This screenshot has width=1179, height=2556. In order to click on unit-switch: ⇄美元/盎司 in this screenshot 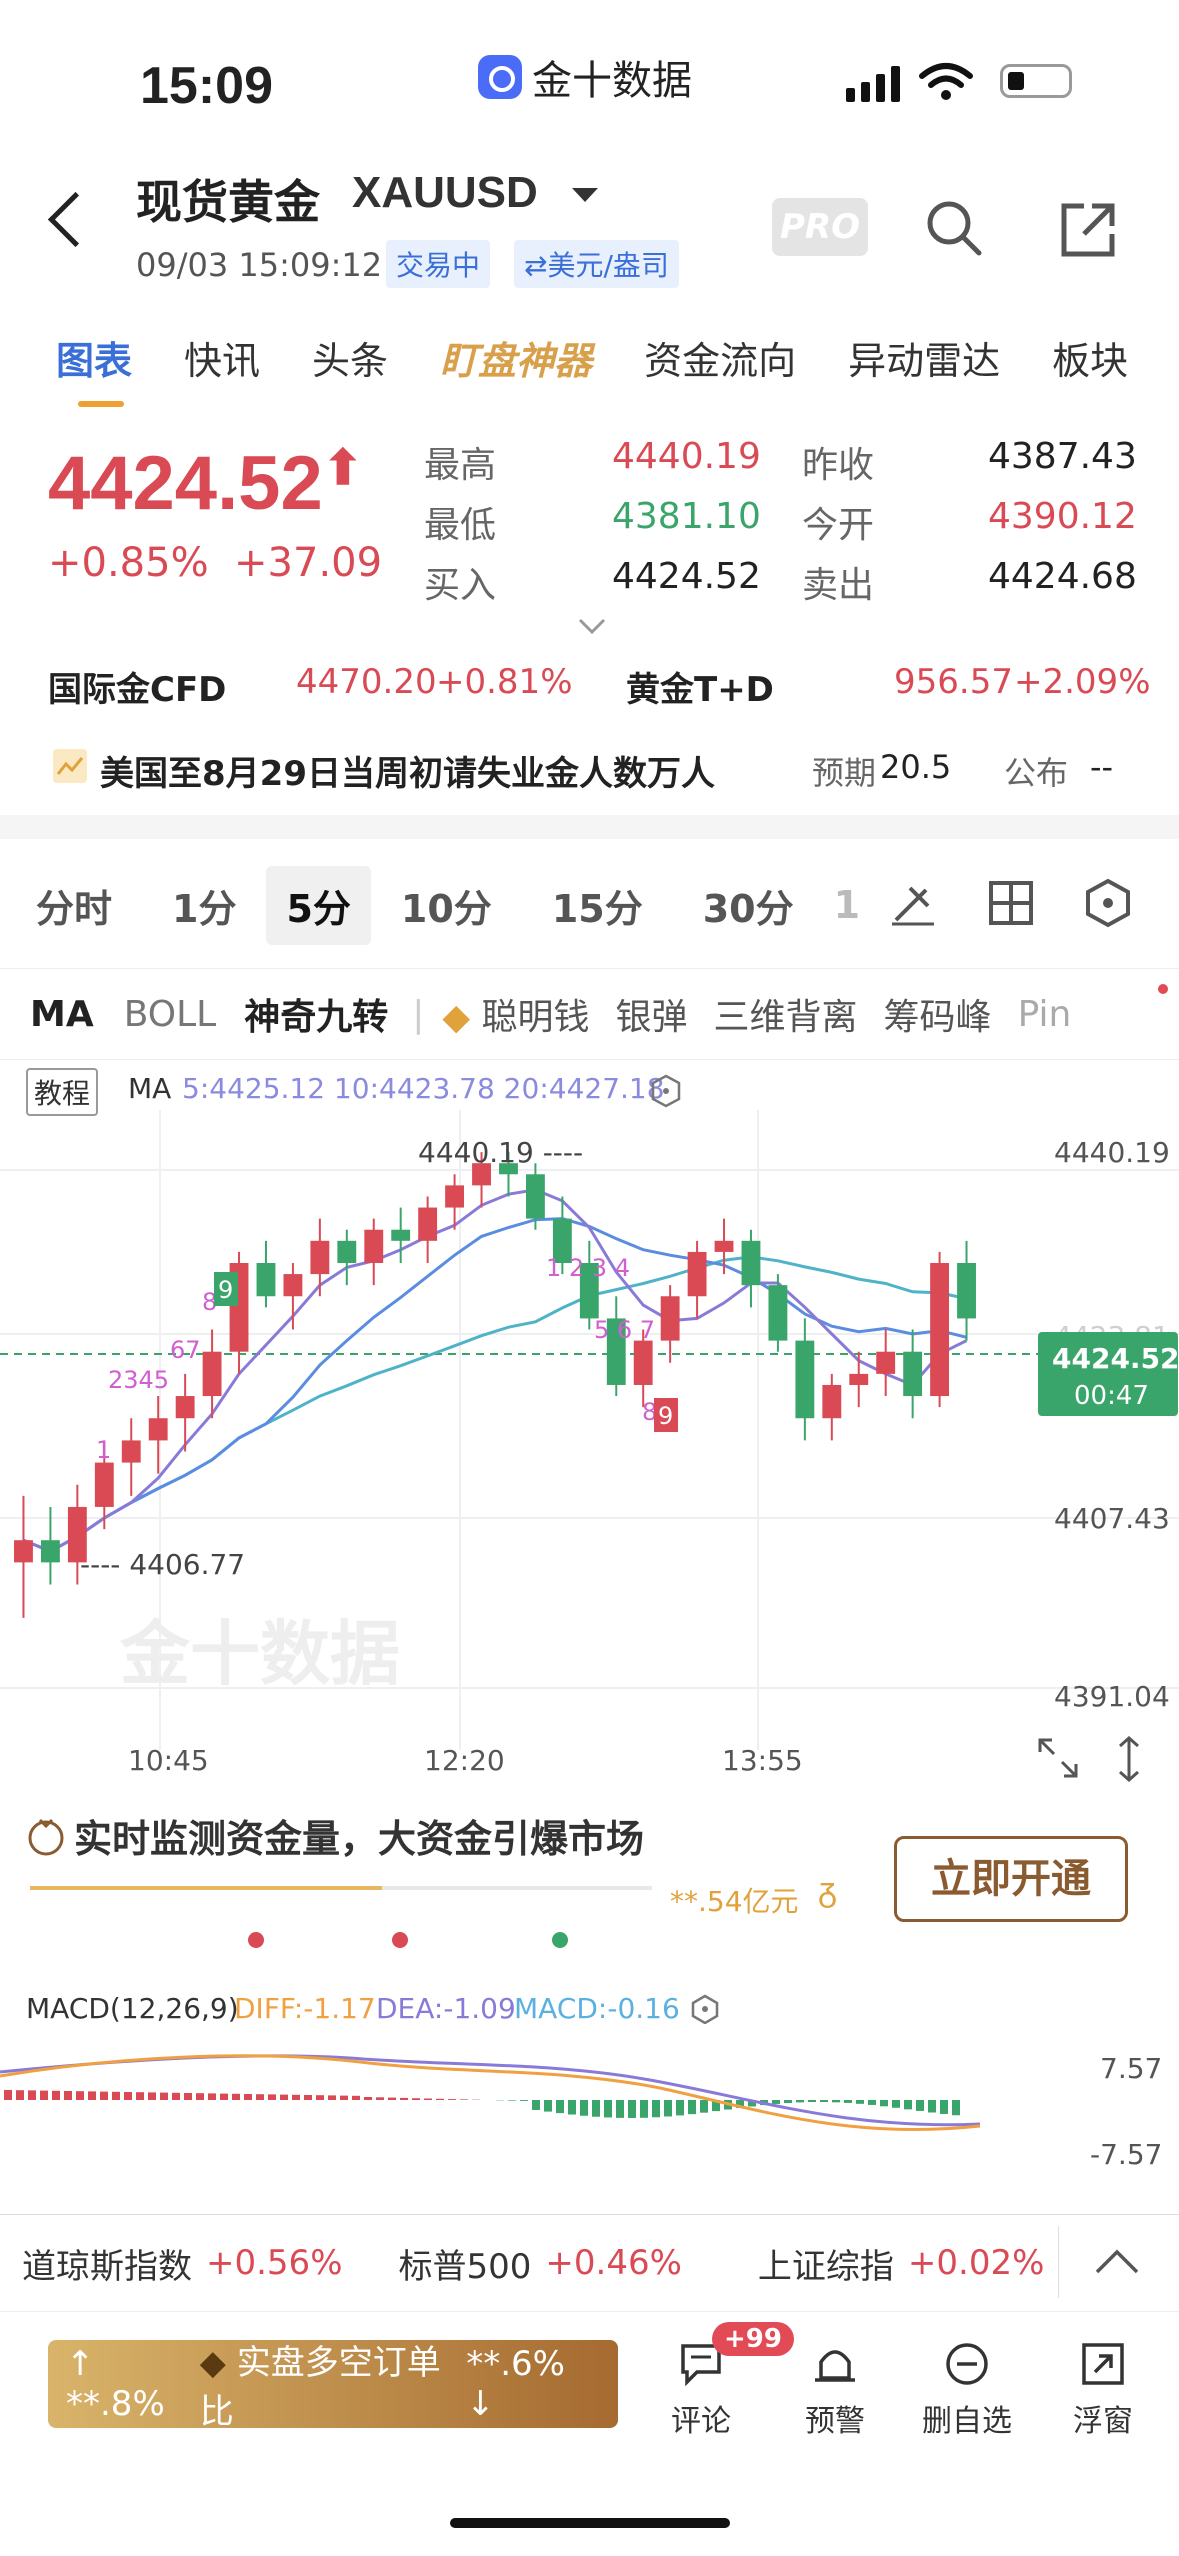, I will do `click(596, 264)`.